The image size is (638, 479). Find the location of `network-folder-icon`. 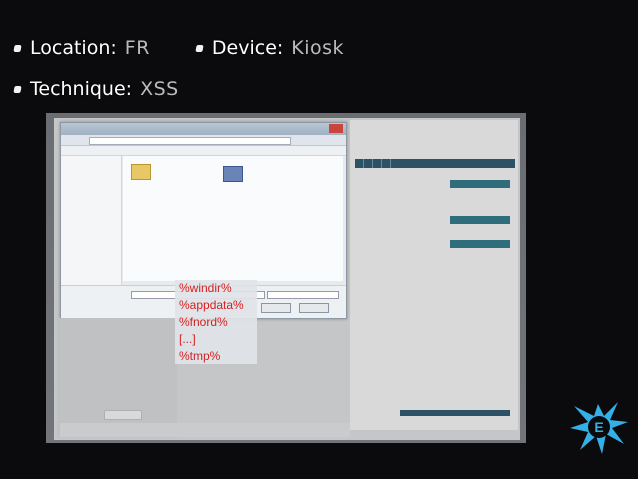

network-folder-icon is located at coordinates (233, 174).